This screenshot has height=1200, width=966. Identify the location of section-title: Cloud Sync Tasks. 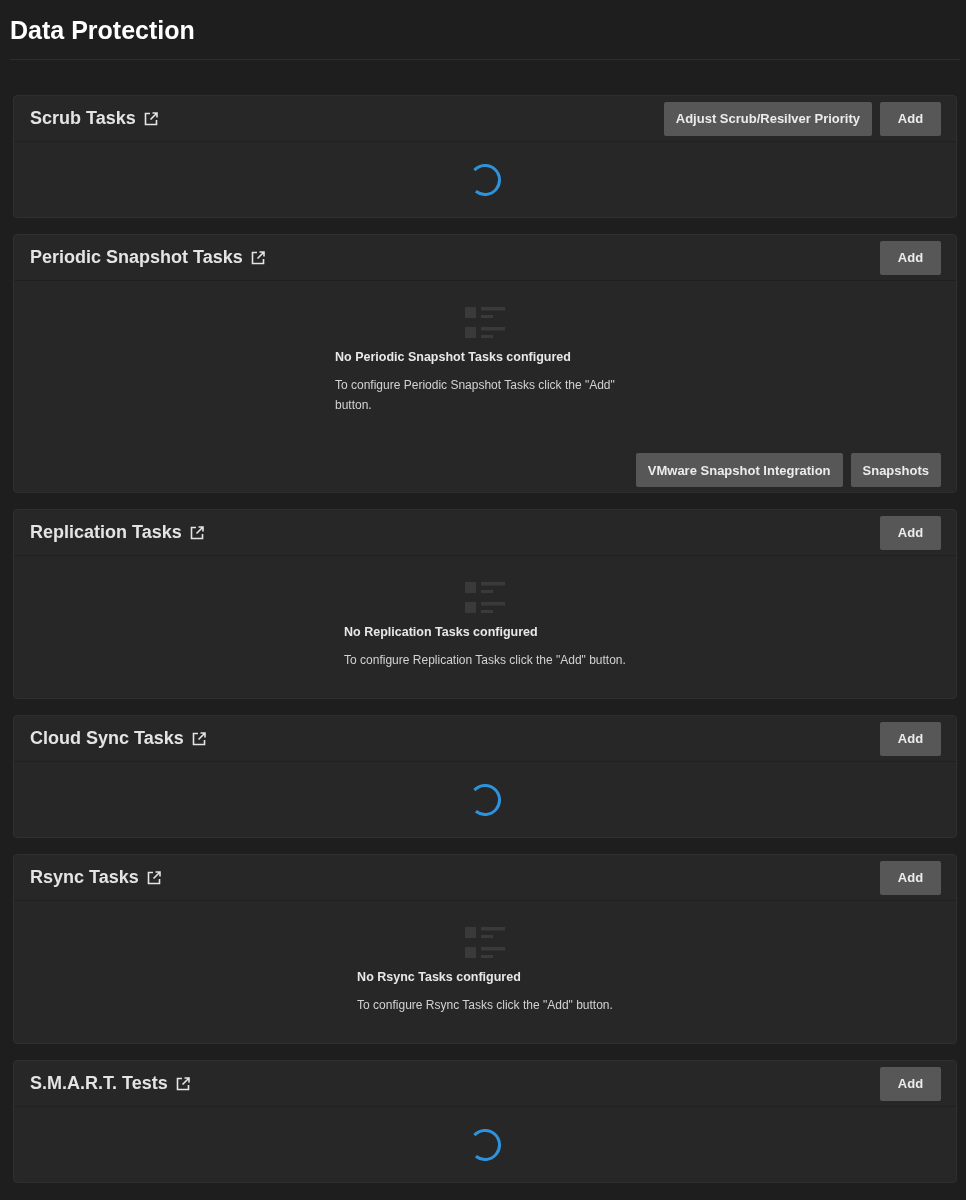
(107, 738).